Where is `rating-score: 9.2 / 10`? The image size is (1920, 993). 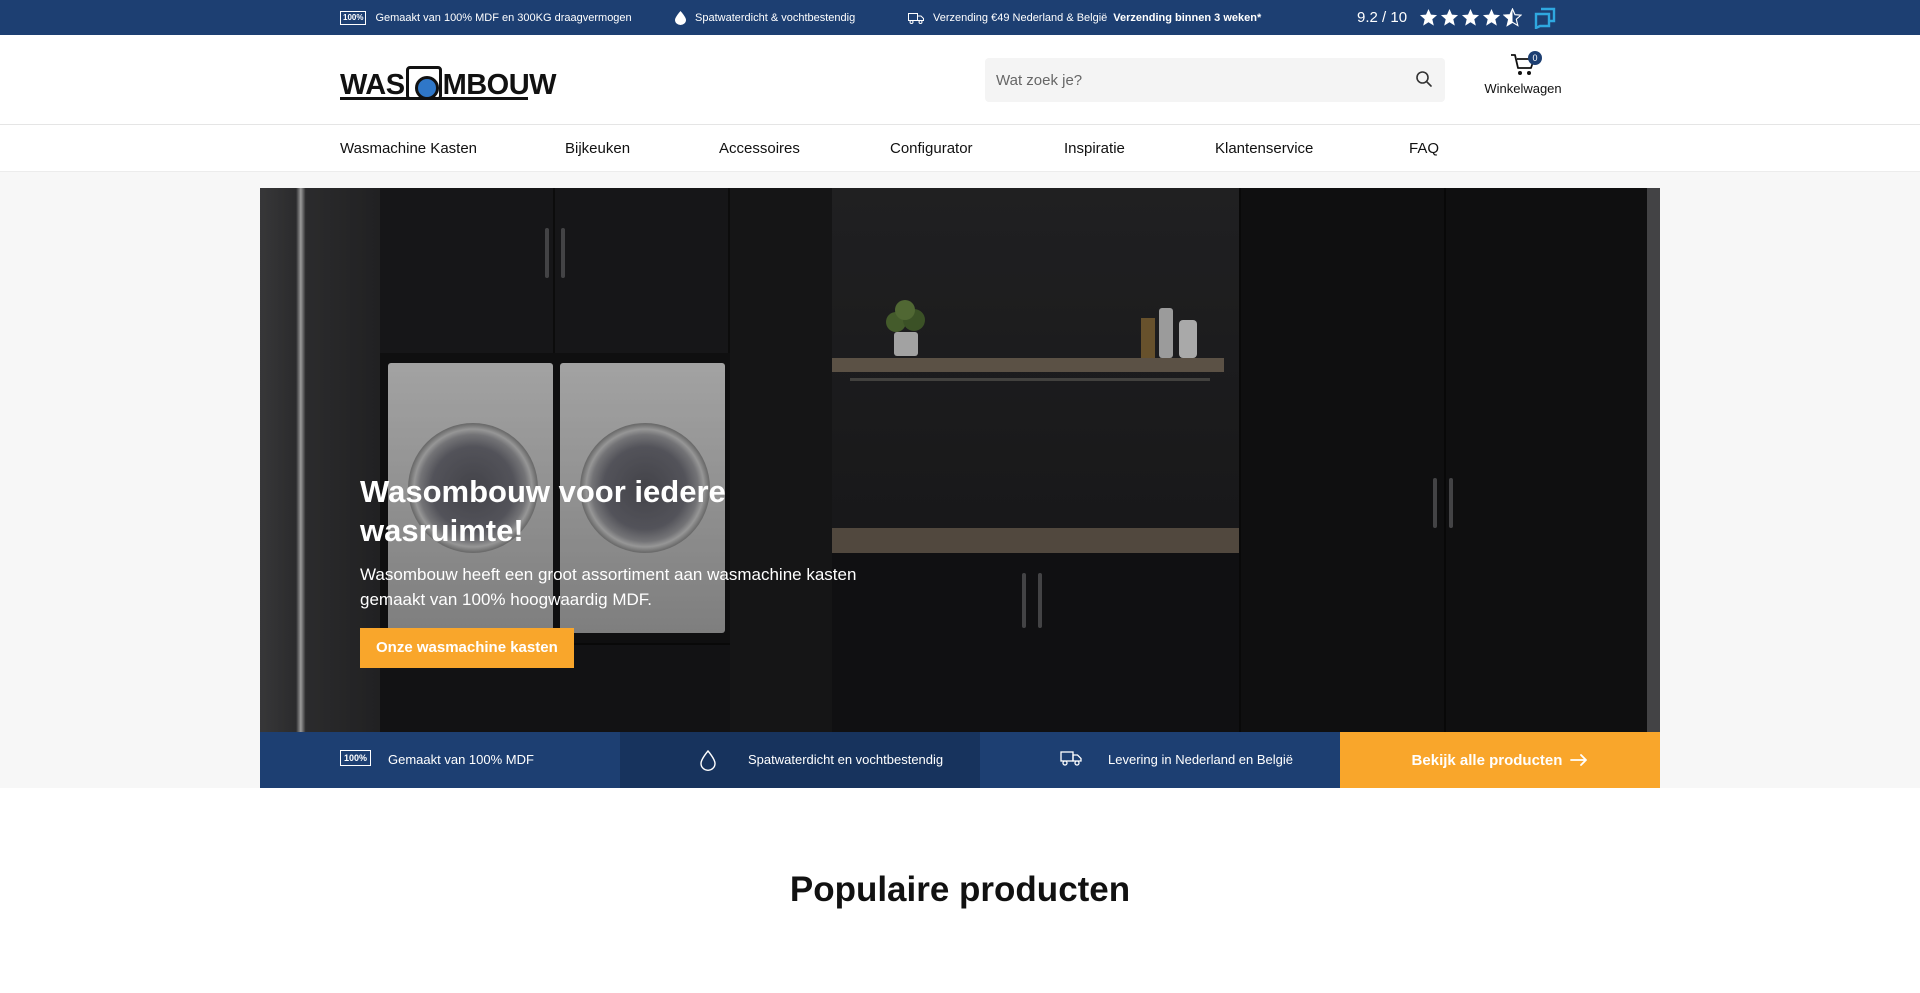
rating-score: 9.2 / 10 is located at coordinates (1382, 17).